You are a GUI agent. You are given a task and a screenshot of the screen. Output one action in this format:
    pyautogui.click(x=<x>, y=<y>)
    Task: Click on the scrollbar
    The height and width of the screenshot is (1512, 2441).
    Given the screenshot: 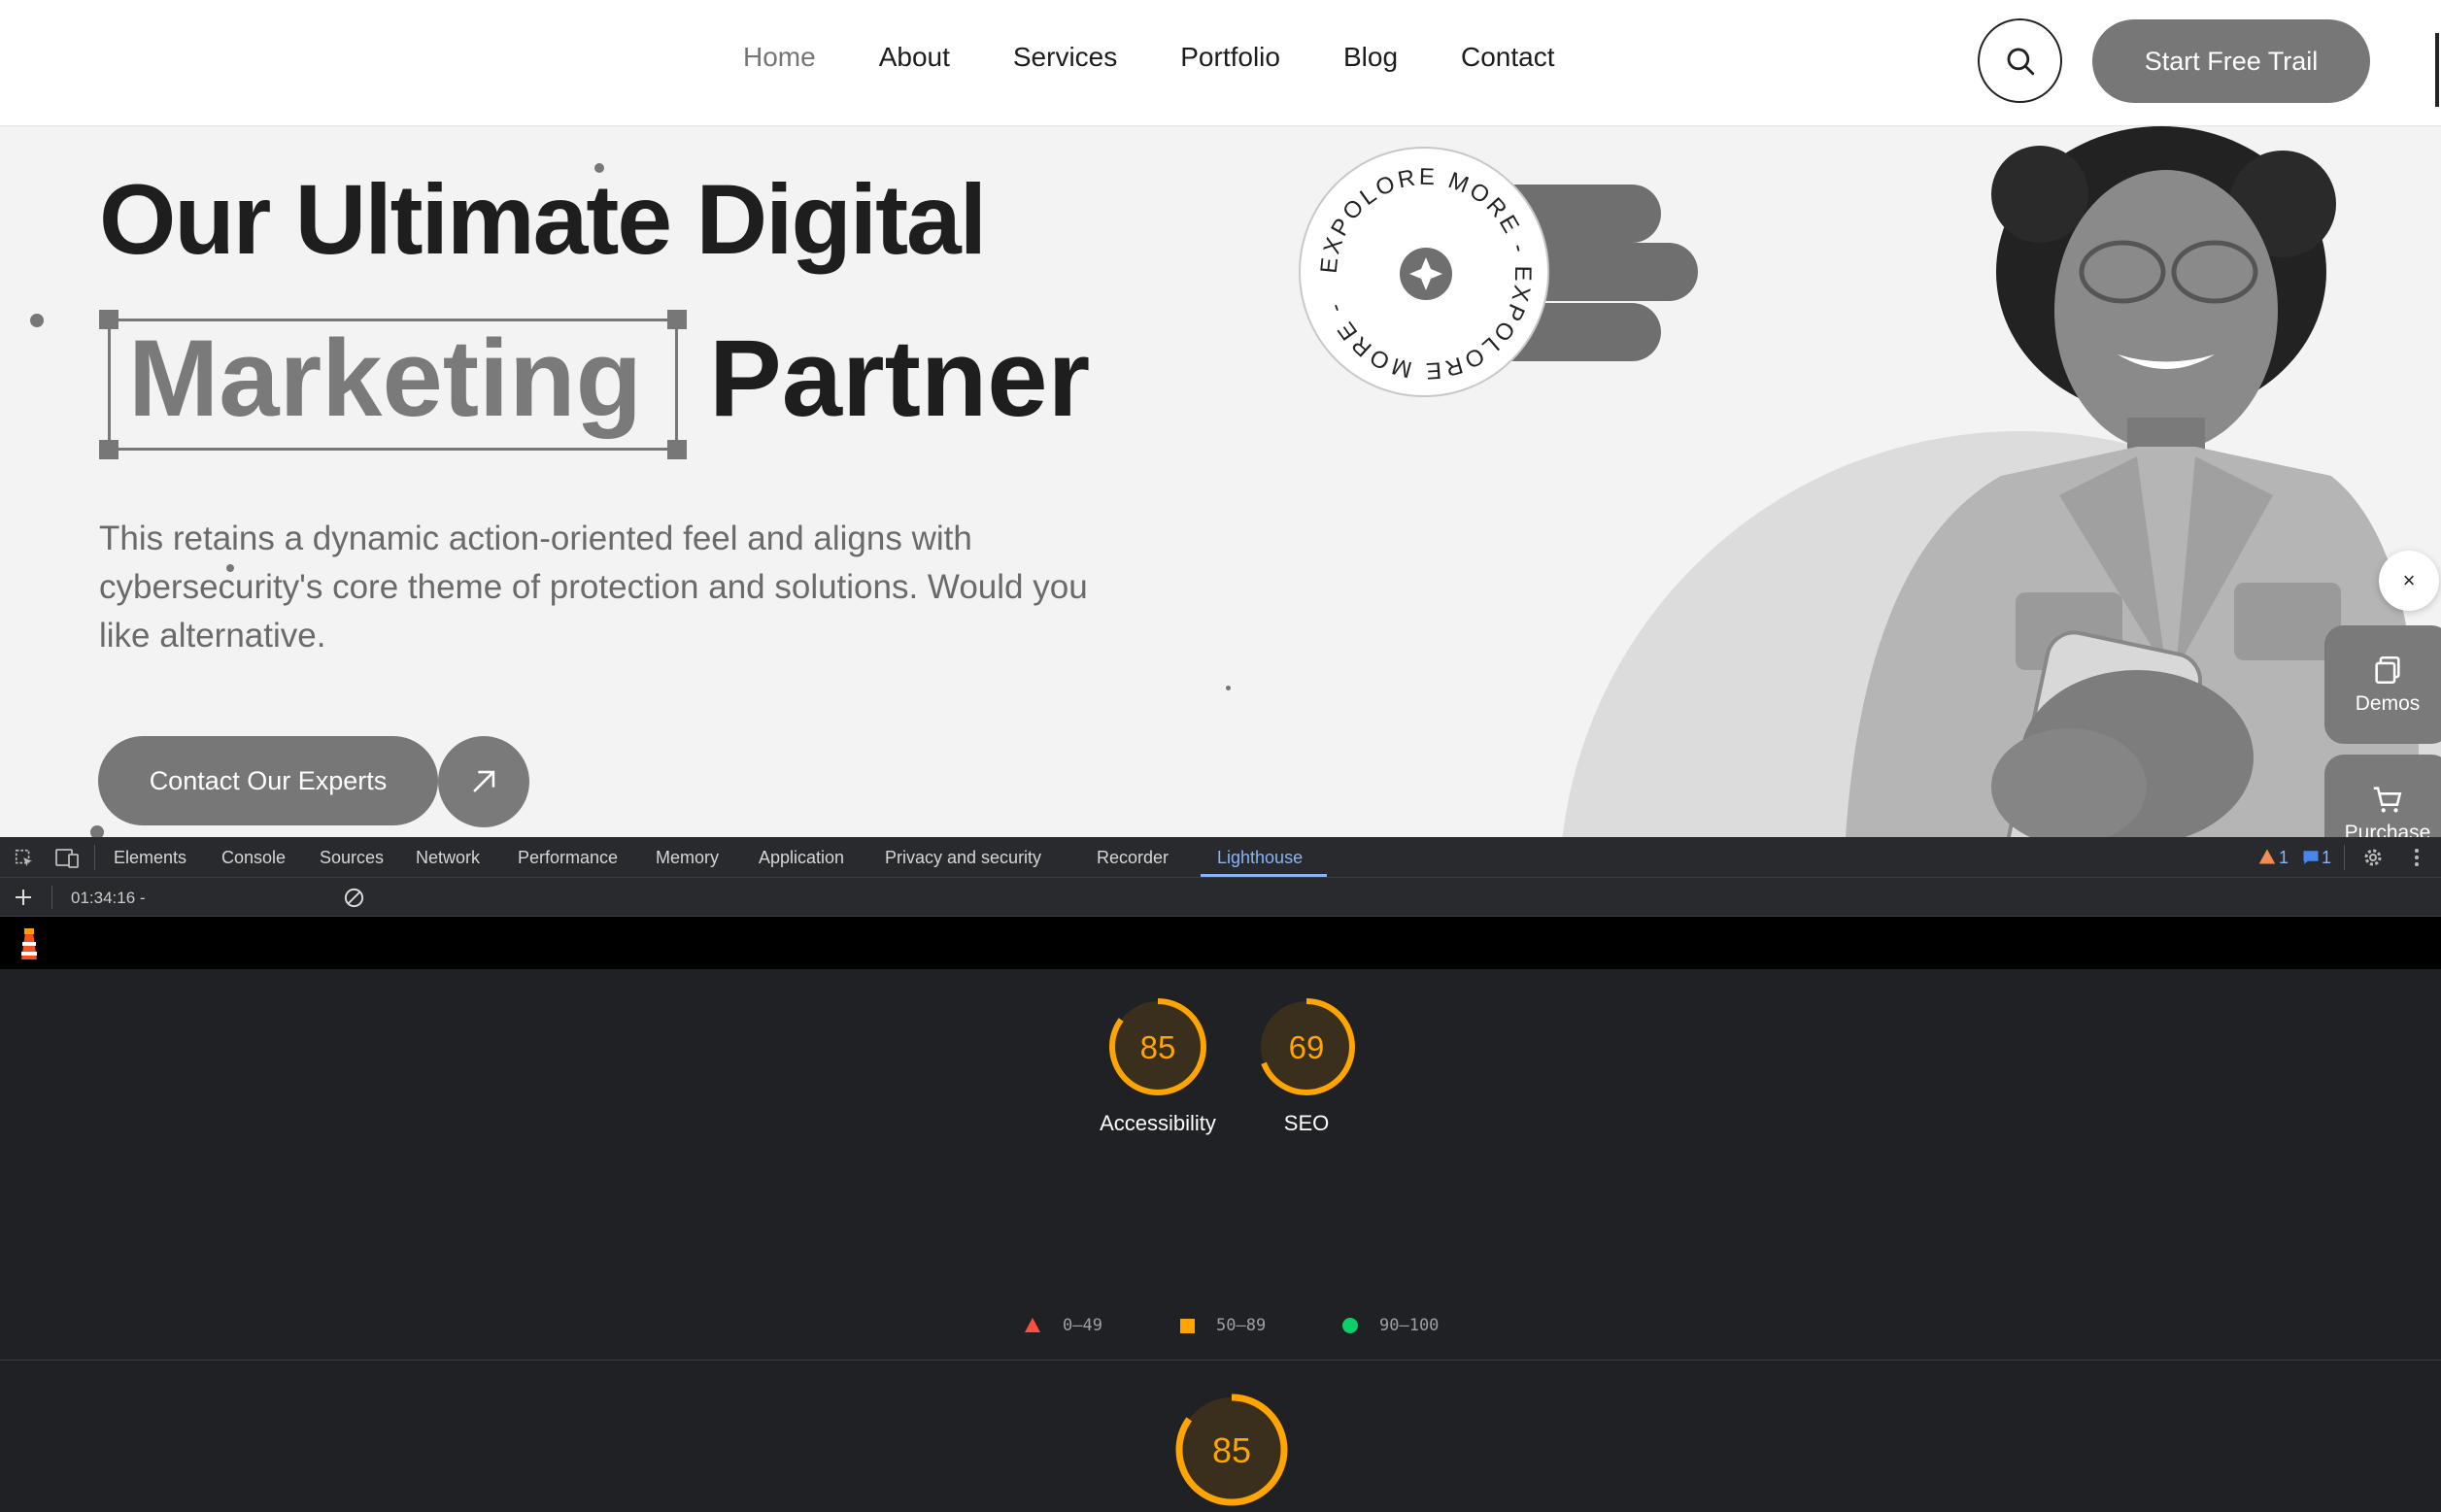 What is the action you would take?
    pyautogui.click(x=2437, y=70)
    